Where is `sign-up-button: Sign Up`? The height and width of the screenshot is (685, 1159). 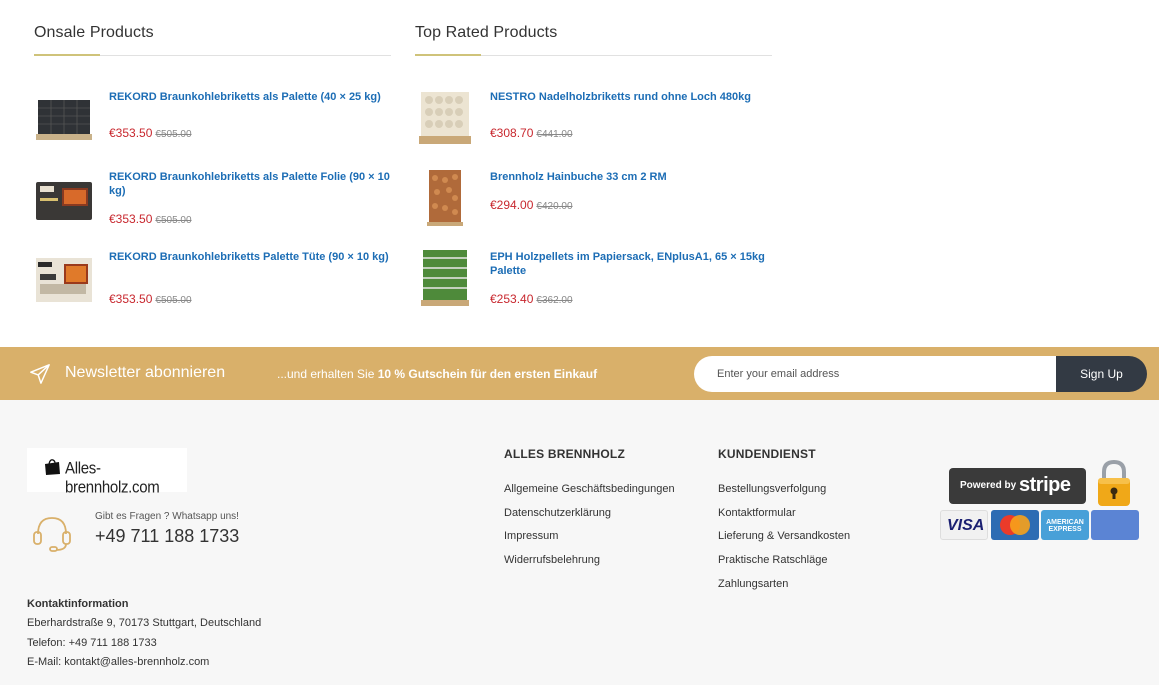
sign-up-button: Sign Up is located at coordinates (1101, 374).